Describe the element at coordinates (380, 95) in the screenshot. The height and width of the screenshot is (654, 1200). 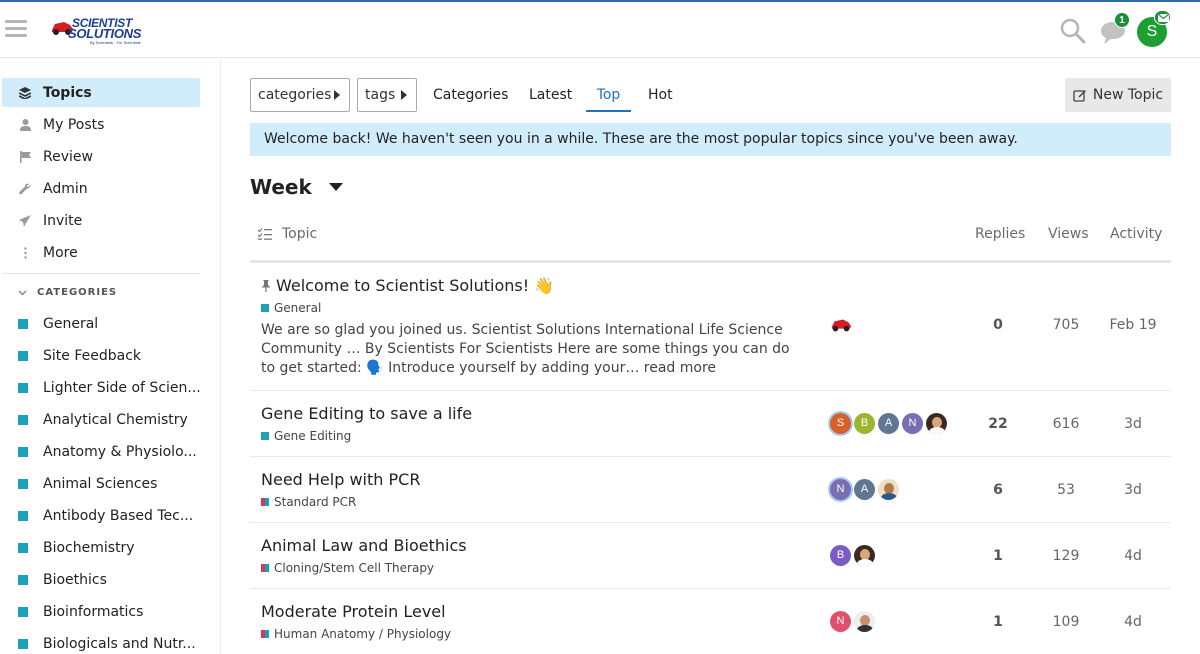
I see `tags-dropdown-label: tags` at that location.